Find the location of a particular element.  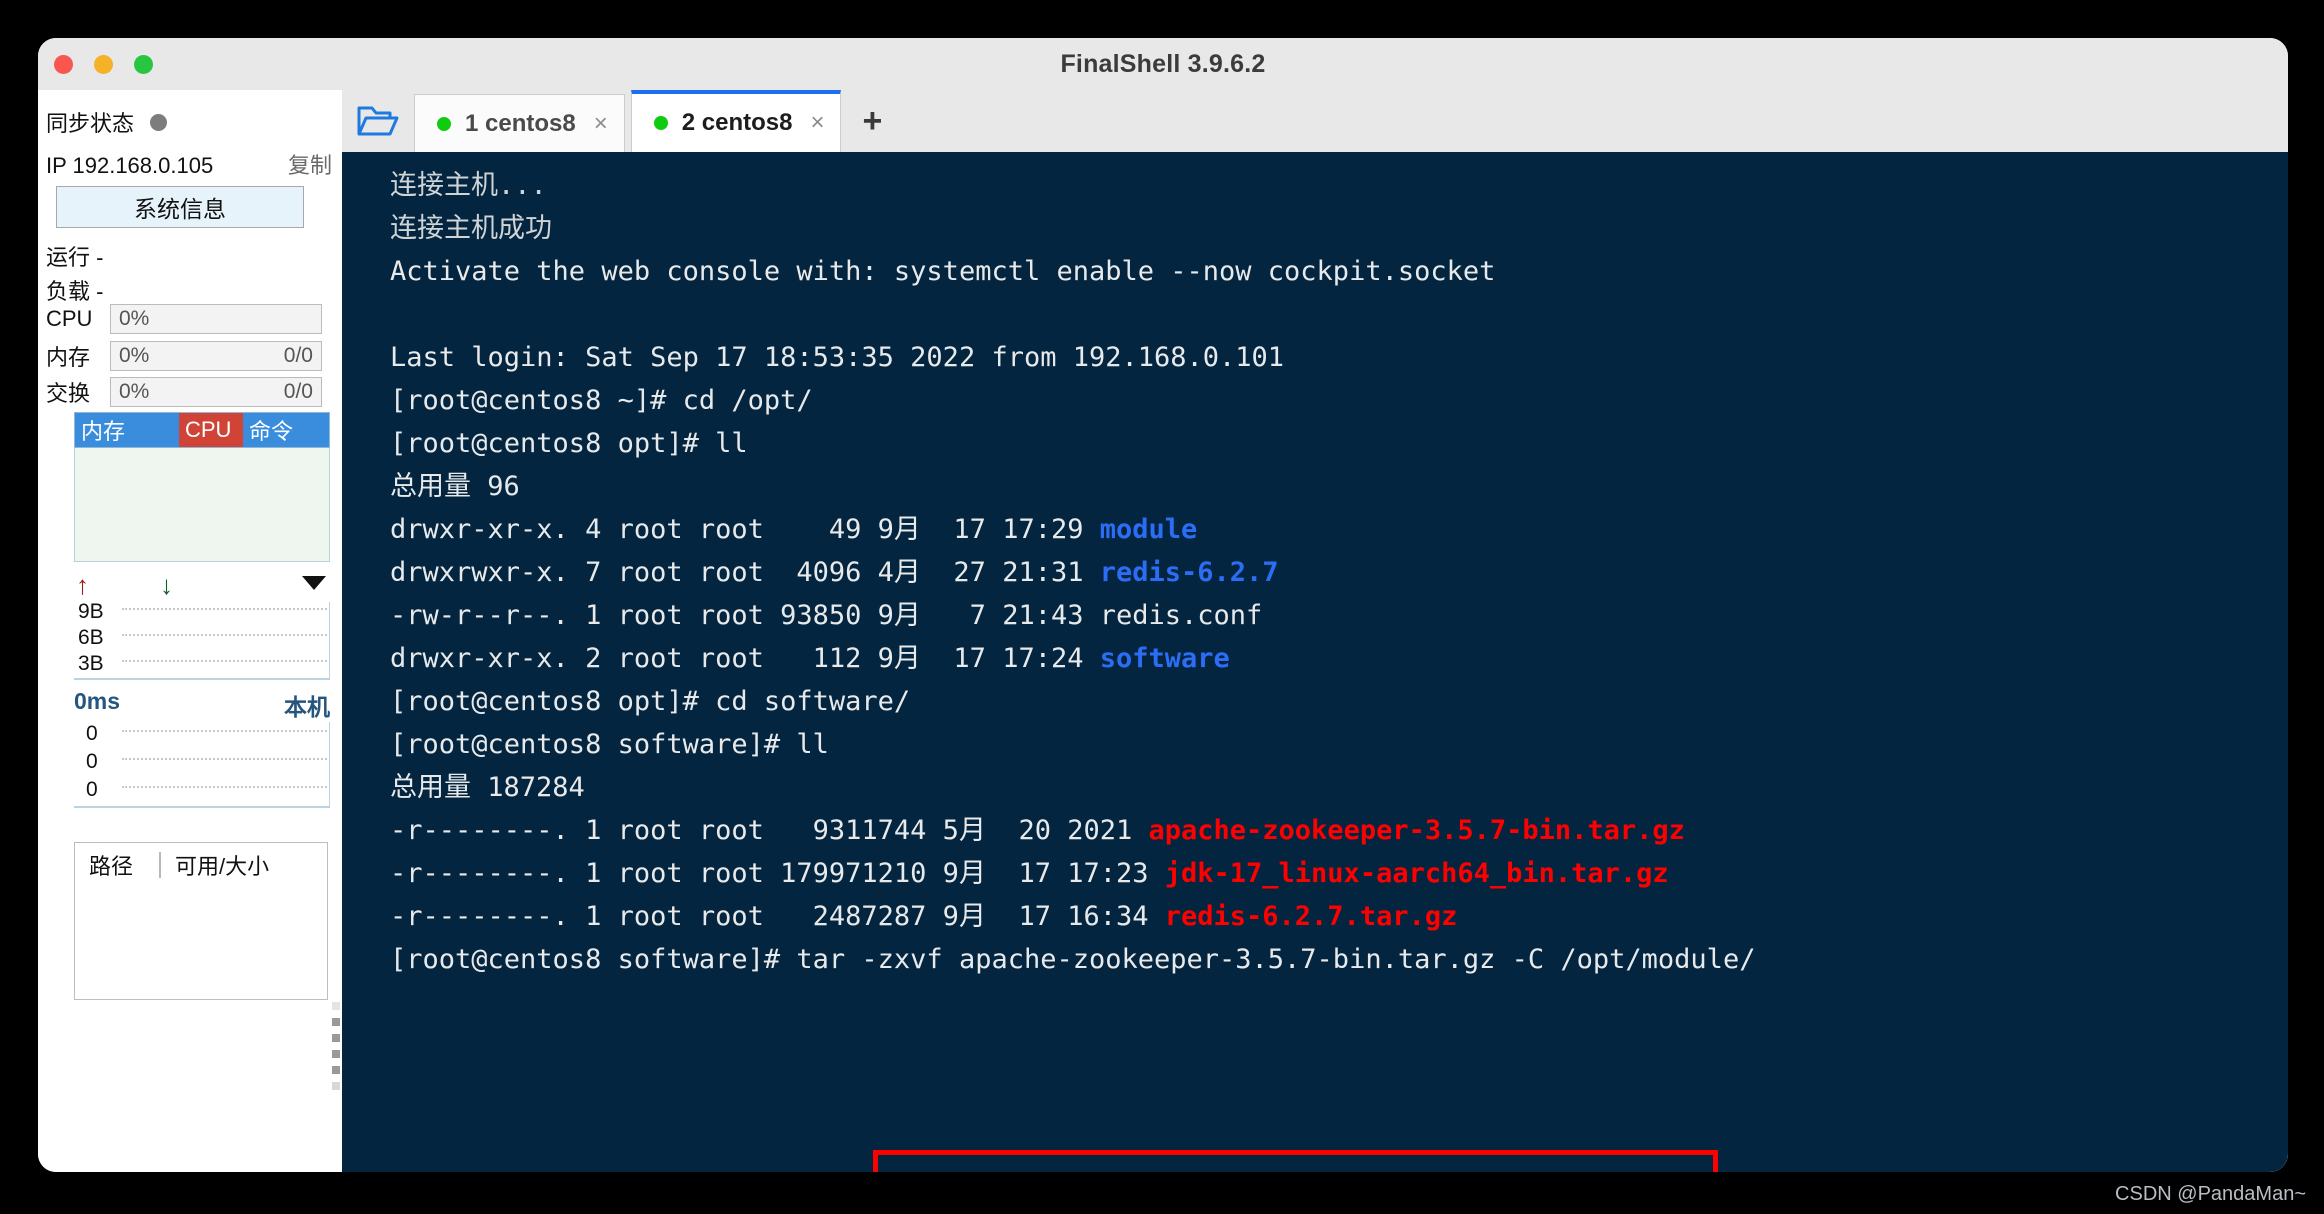

new-tab-button: + is located at coordinates (872, 121).